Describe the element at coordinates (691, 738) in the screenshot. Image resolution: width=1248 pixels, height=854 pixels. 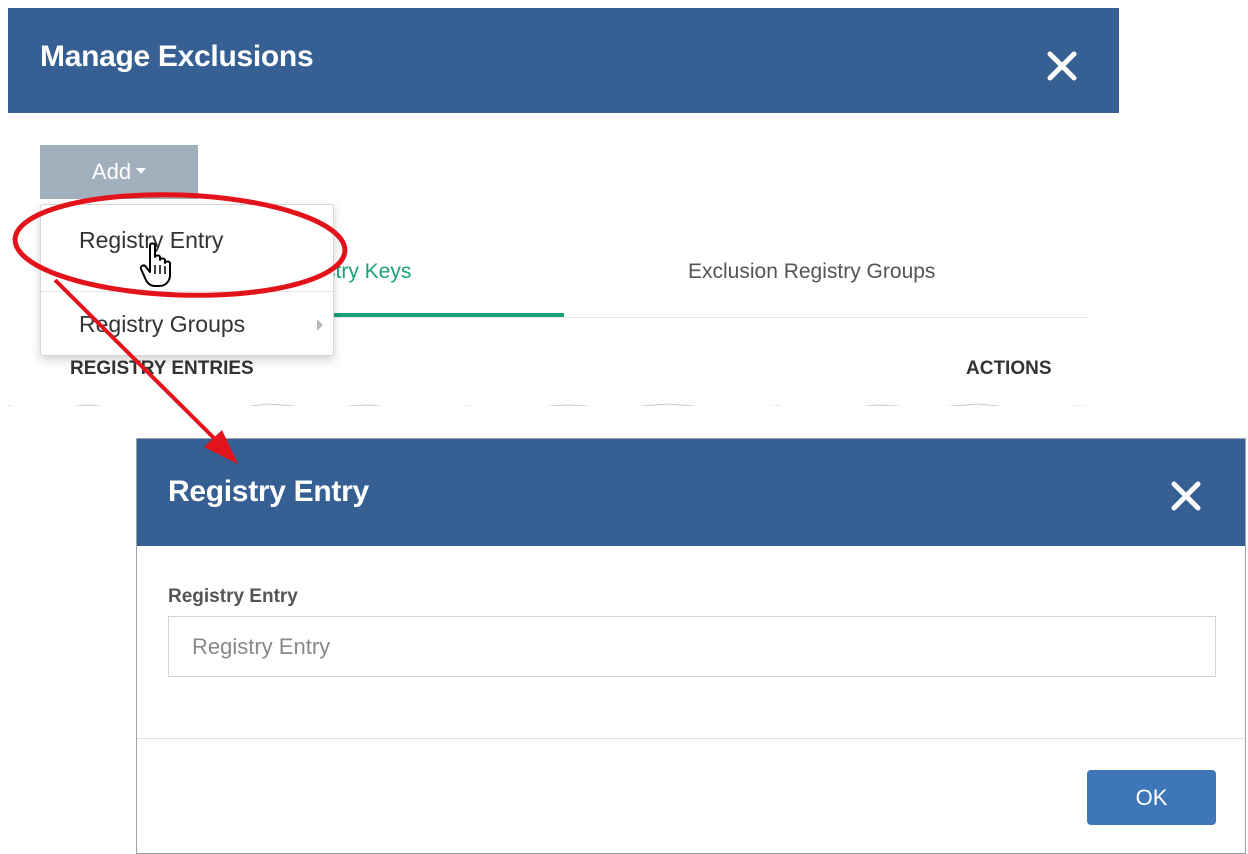
I see `footer-divider` at that location.